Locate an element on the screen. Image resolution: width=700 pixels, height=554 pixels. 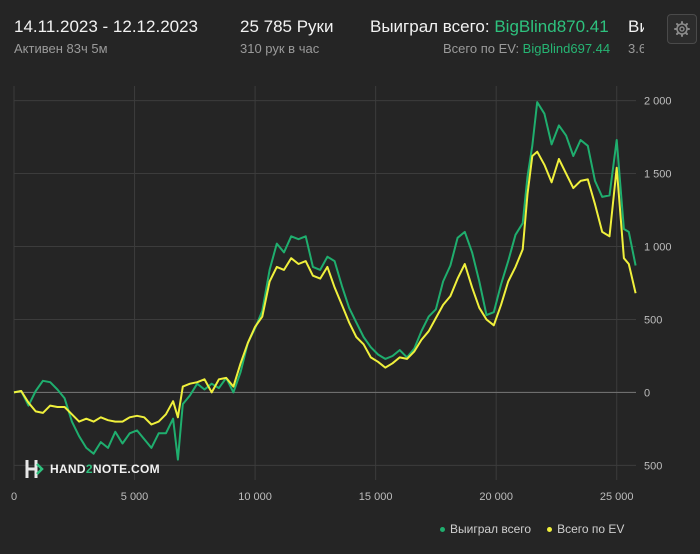
x-tick-label-0: 0 is located at coordinates (14, 497).